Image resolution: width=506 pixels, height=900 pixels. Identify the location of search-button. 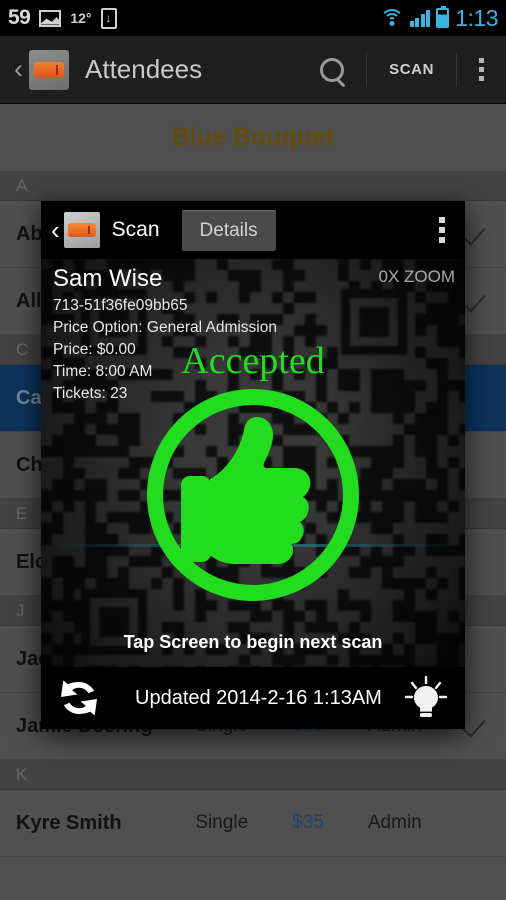
(332, 69).